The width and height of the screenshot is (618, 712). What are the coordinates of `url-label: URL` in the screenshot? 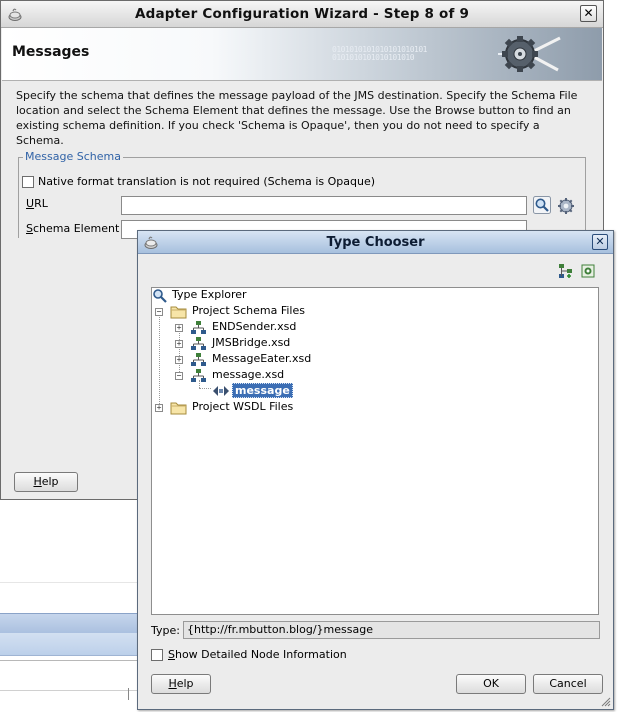 It's located at (37, 203).